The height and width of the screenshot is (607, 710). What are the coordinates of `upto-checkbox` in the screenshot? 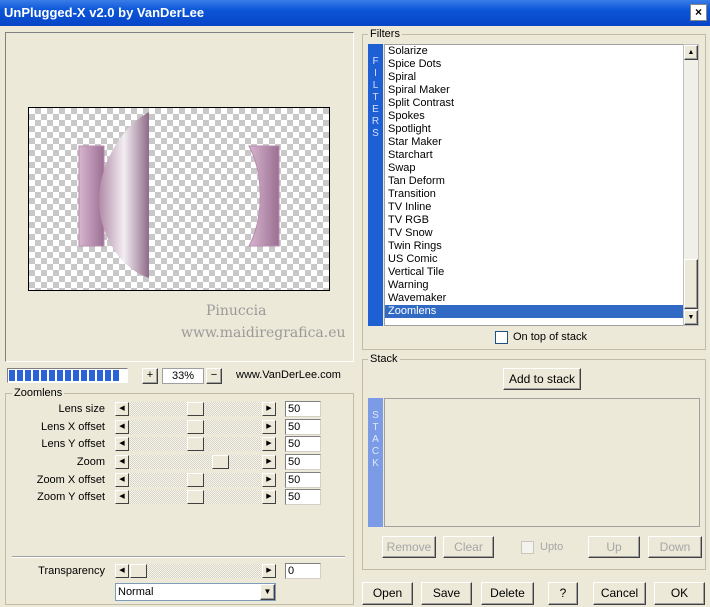 It's located at (527, 547).